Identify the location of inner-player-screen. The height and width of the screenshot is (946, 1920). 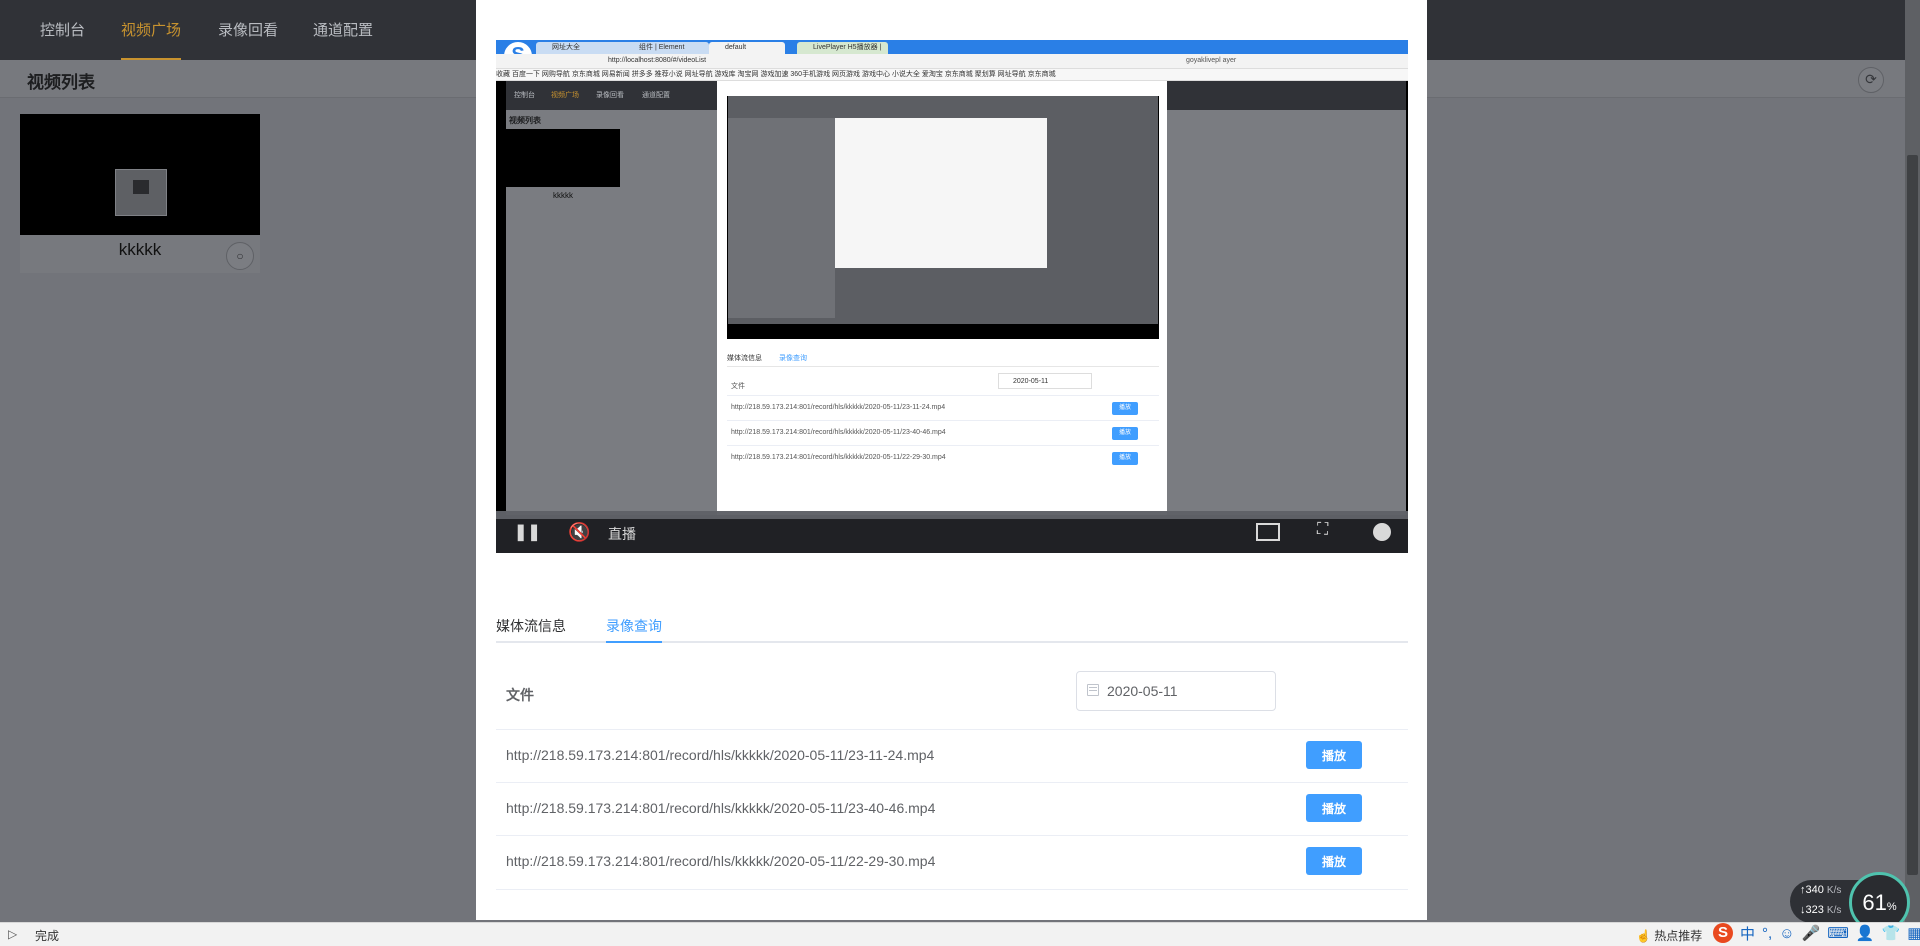
(943, 210).